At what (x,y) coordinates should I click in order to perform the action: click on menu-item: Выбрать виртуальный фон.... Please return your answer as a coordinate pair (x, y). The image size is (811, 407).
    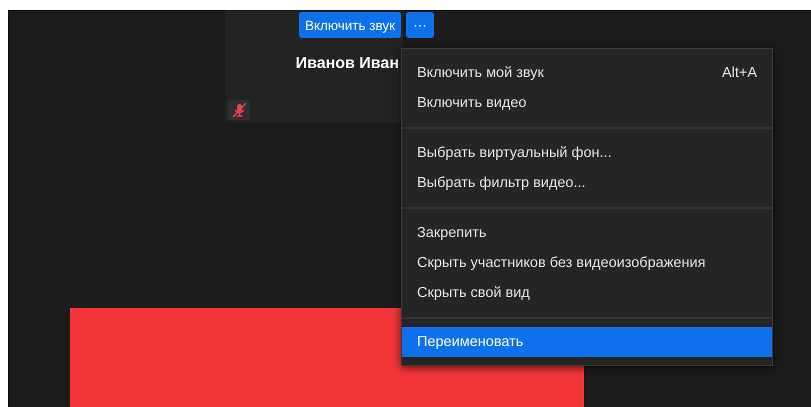
    Looking at the image, I should click on (587, 153).